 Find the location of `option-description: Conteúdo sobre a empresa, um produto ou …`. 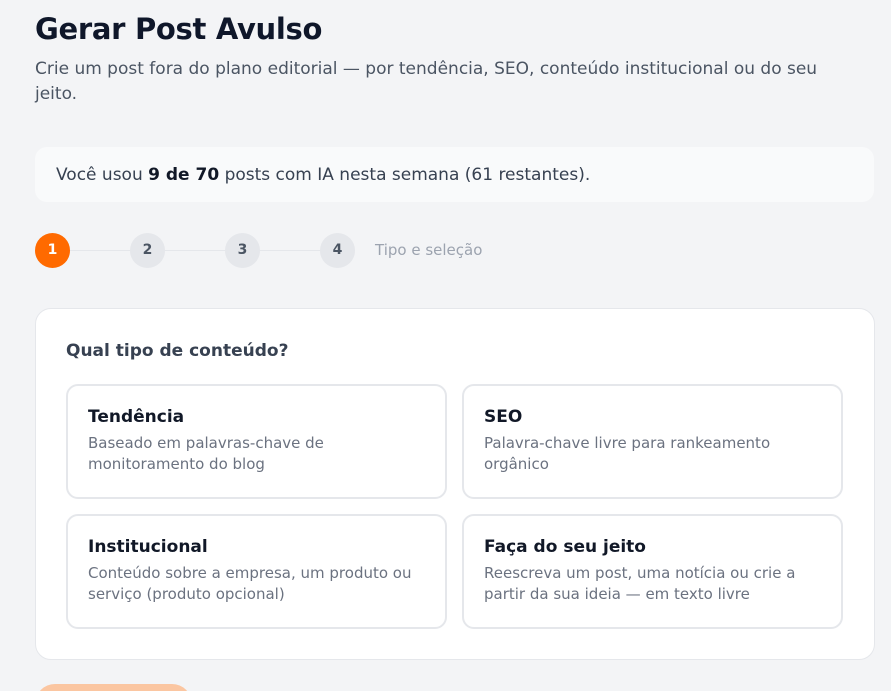

option-description: Conteúdo sobre a empresa, um produto ou … is located at coordinates (250, 583).